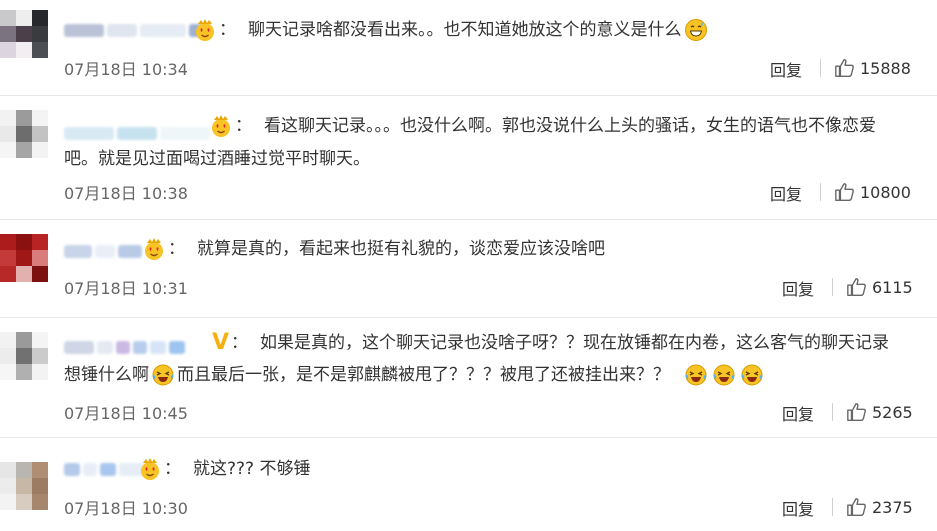 The width and height of the screenshot is (937, 531). Describe the element at coordinates (126, 508) in the screenshot. I see `comment-date: 07月18日 10:30` at that location.